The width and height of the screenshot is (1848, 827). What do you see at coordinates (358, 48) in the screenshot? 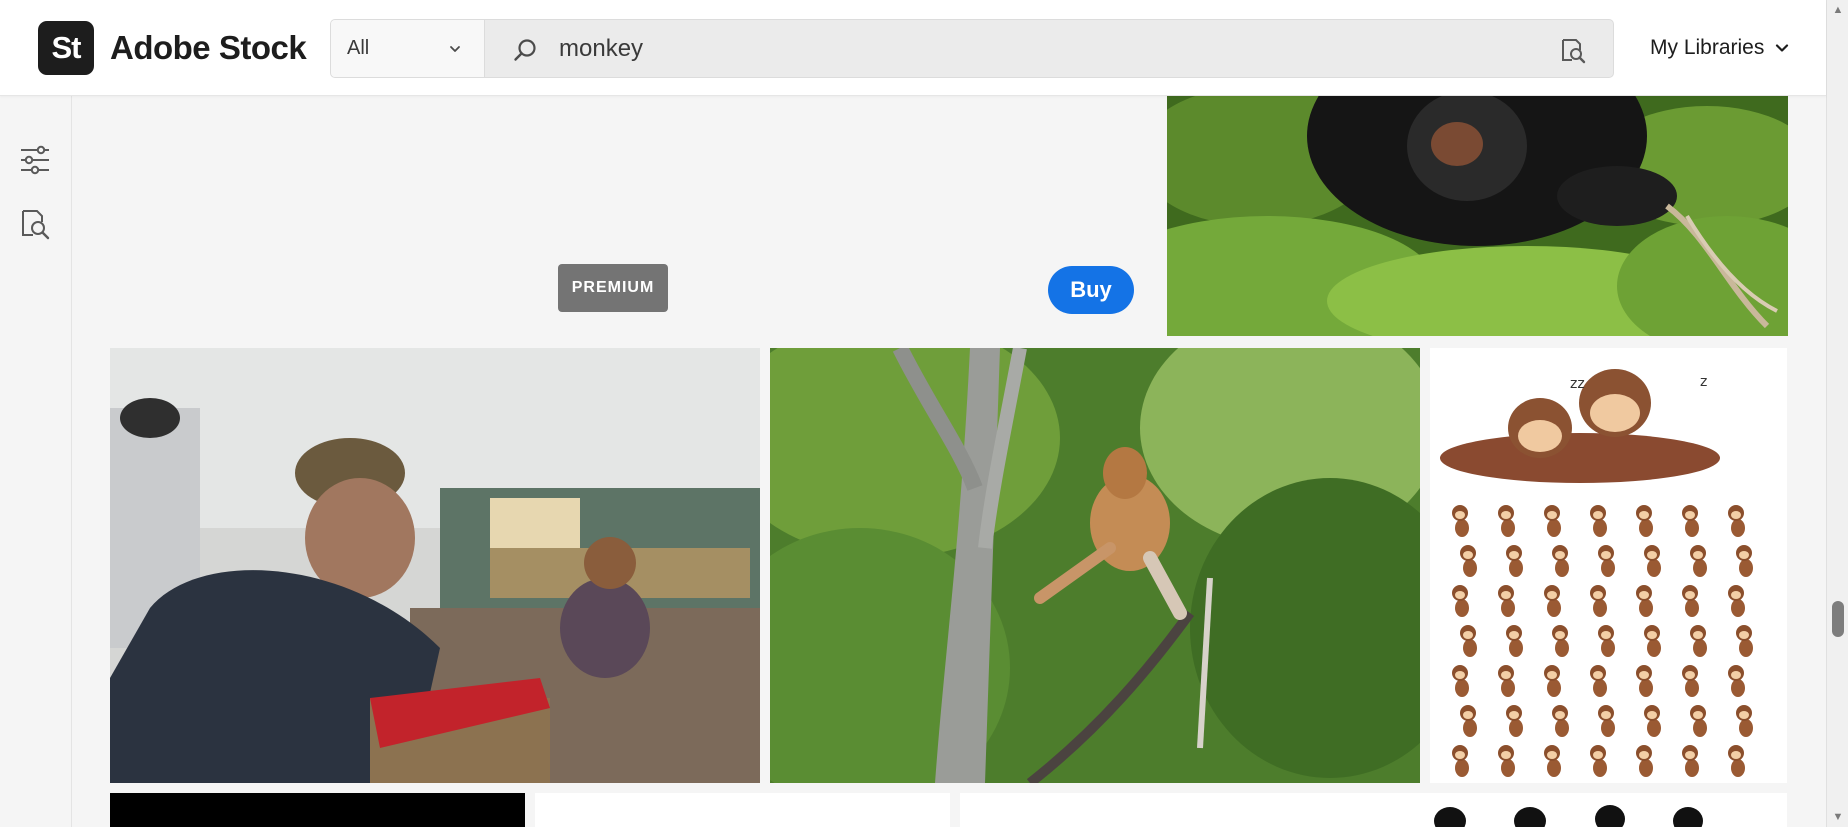
I see `search-scope-label: All` at bounding box center [358, 48].